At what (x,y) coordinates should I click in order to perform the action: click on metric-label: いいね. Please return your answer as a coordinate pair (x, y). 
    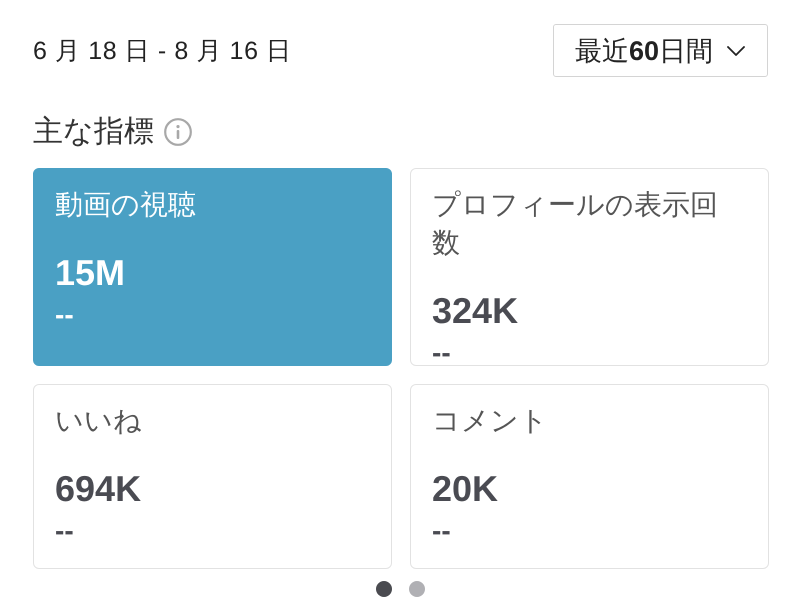
    Looking at the image, I should click on (98, 421).